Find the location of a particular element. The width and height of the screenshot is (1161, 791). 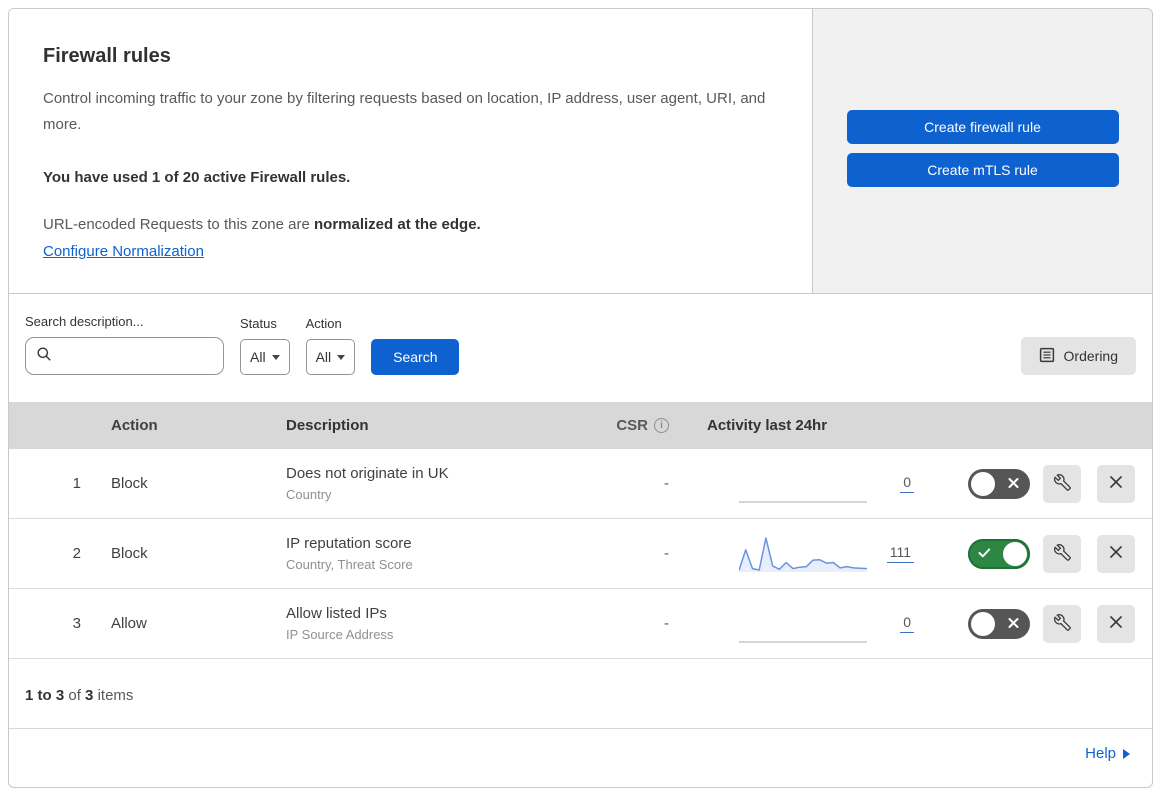

action-select: All is located at coordinates (330, 357).